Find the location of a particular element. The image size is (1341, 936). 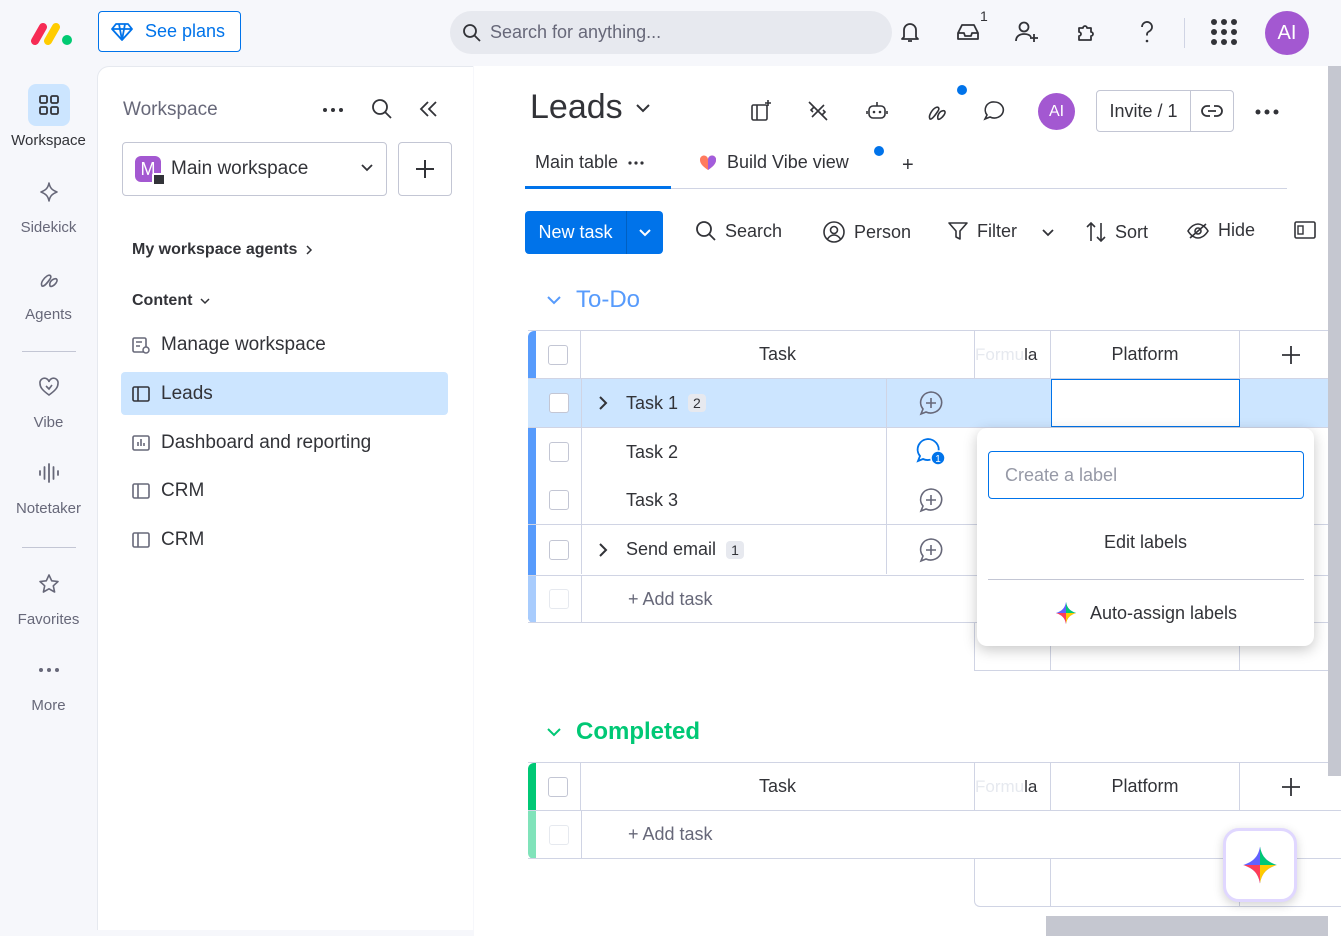

new-task-dropdown is located at coordinates (645, 232).